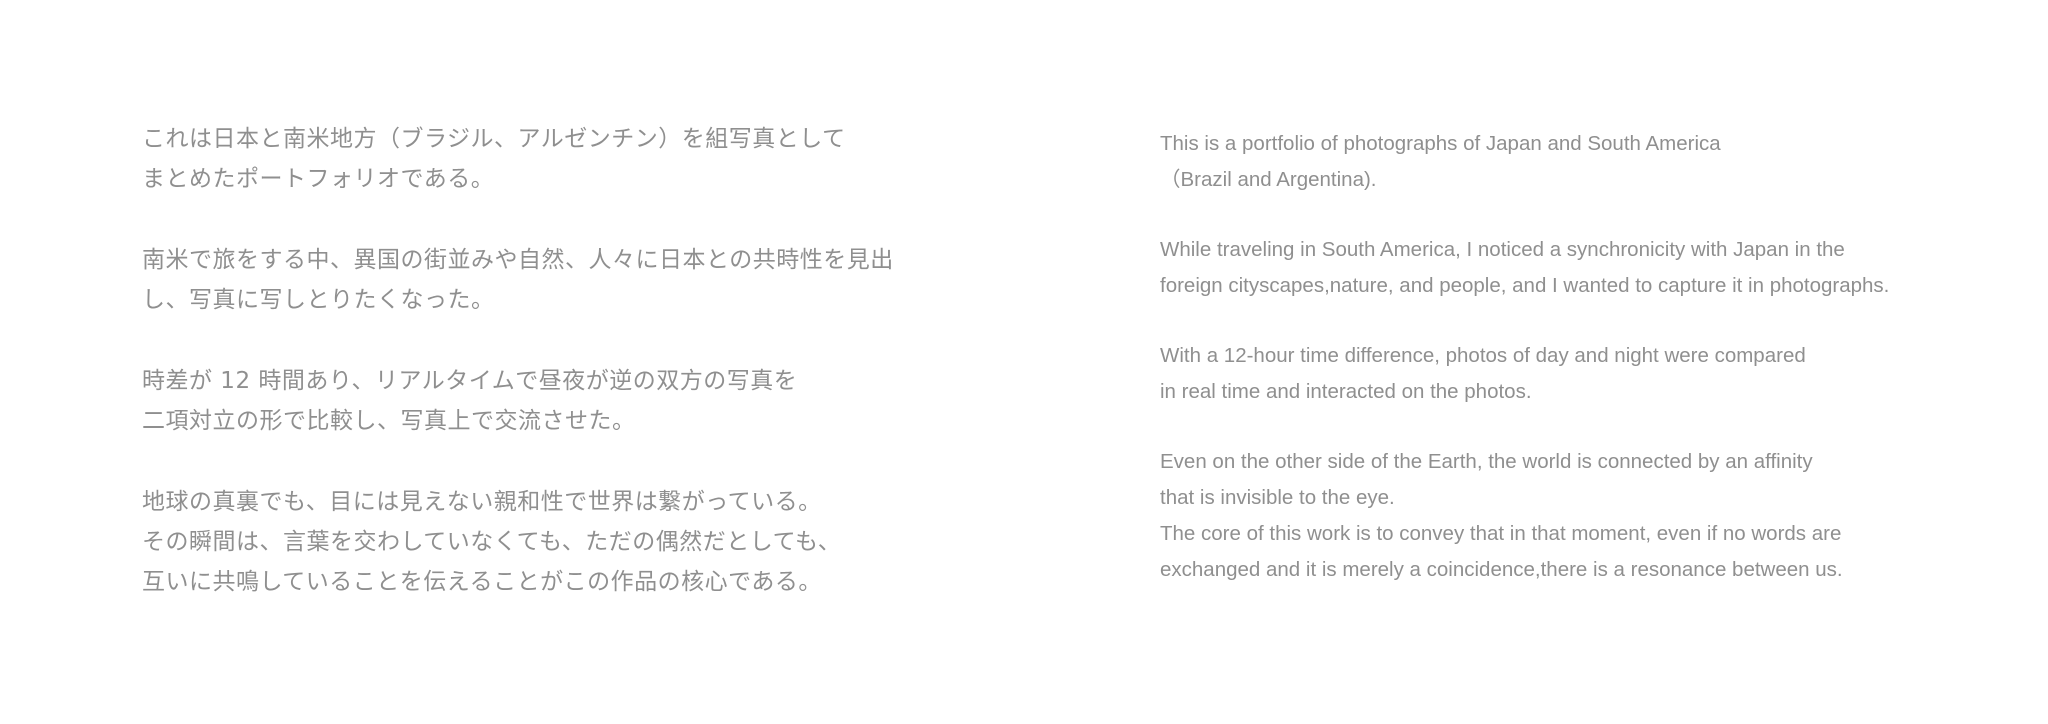 Image resolution: width=2048 pixels, height=724 pixels. What do you see at coordinates (1277, 497) in the screenshot?
I see `en-paragraph-line: that is invisible to the eye.` at bounding box center [1277, 497].